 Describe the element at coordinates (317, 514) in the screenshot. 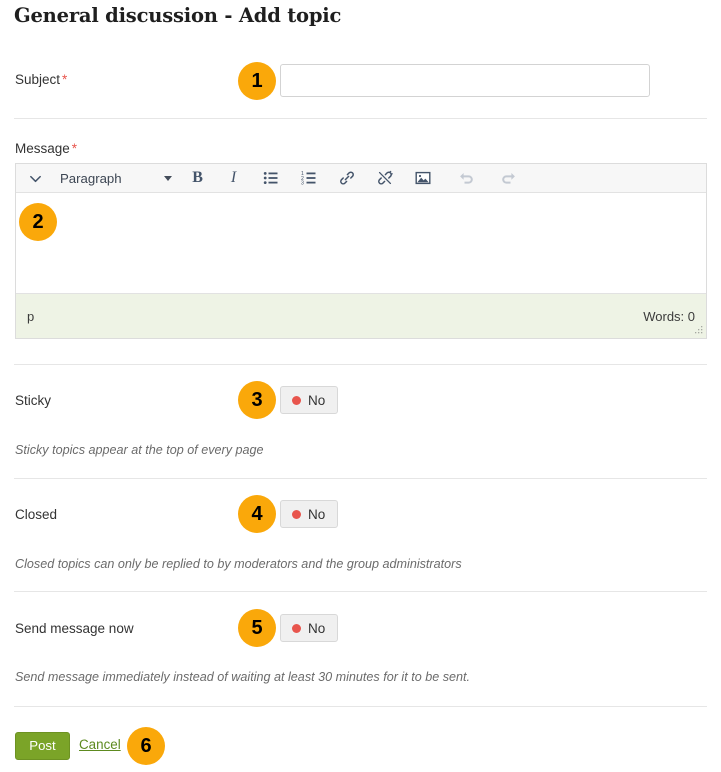

I see `closed-toggle-value: No` at that location.